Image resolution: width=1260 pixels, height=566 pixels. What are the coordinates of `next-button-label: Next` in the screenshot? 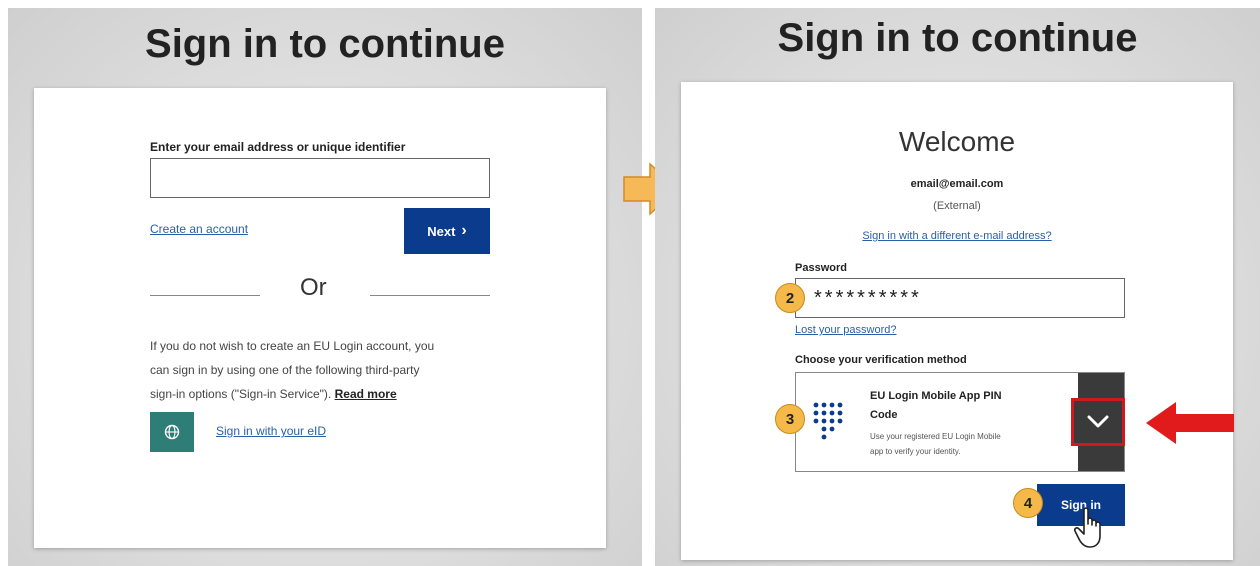 It's located at (441, 231).